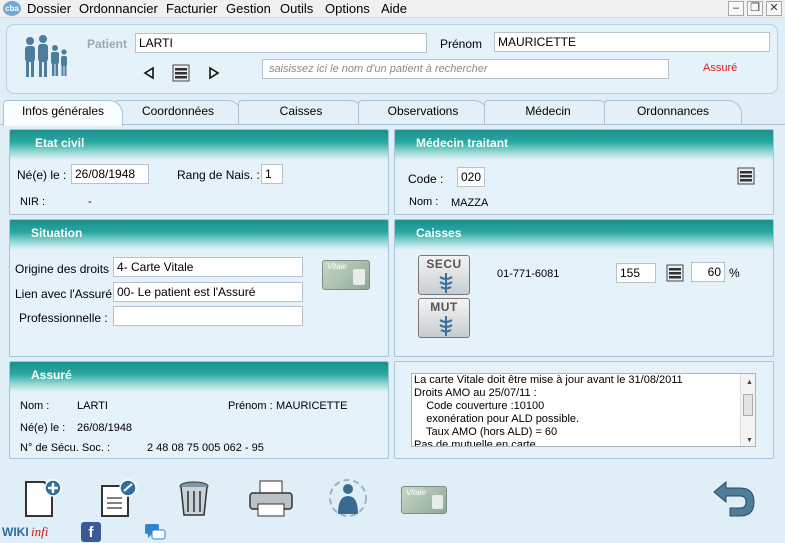 The width and height of the screenshot is (785, 543). I want to click on caisse-list-icon, so click(675, 273).